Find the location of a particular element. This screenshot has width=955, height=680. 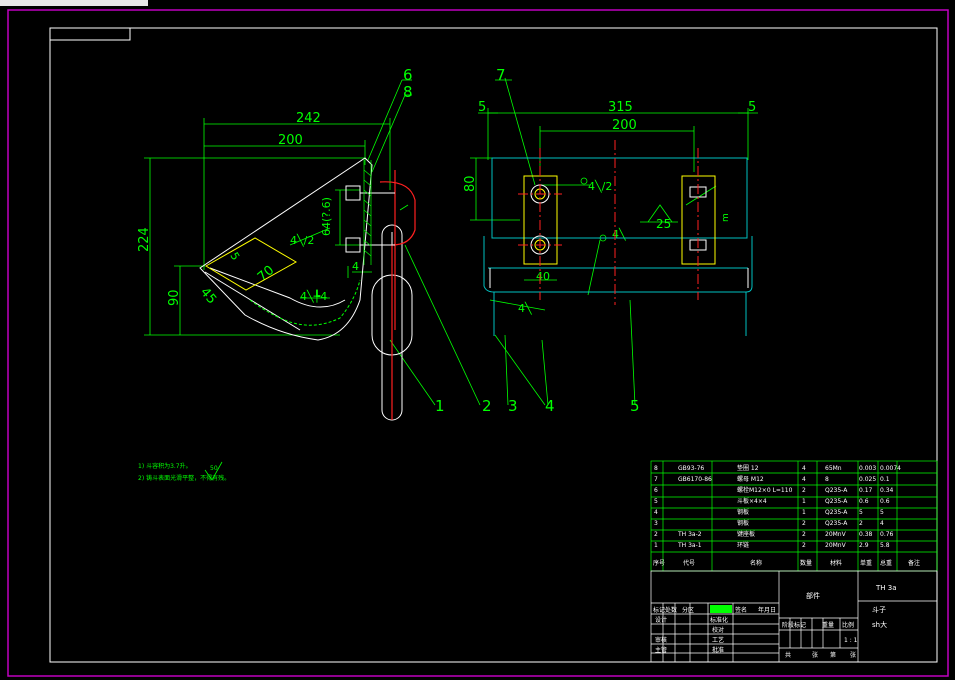

bom-header-weight-total: 总重 is located at coordinates (886, 563).